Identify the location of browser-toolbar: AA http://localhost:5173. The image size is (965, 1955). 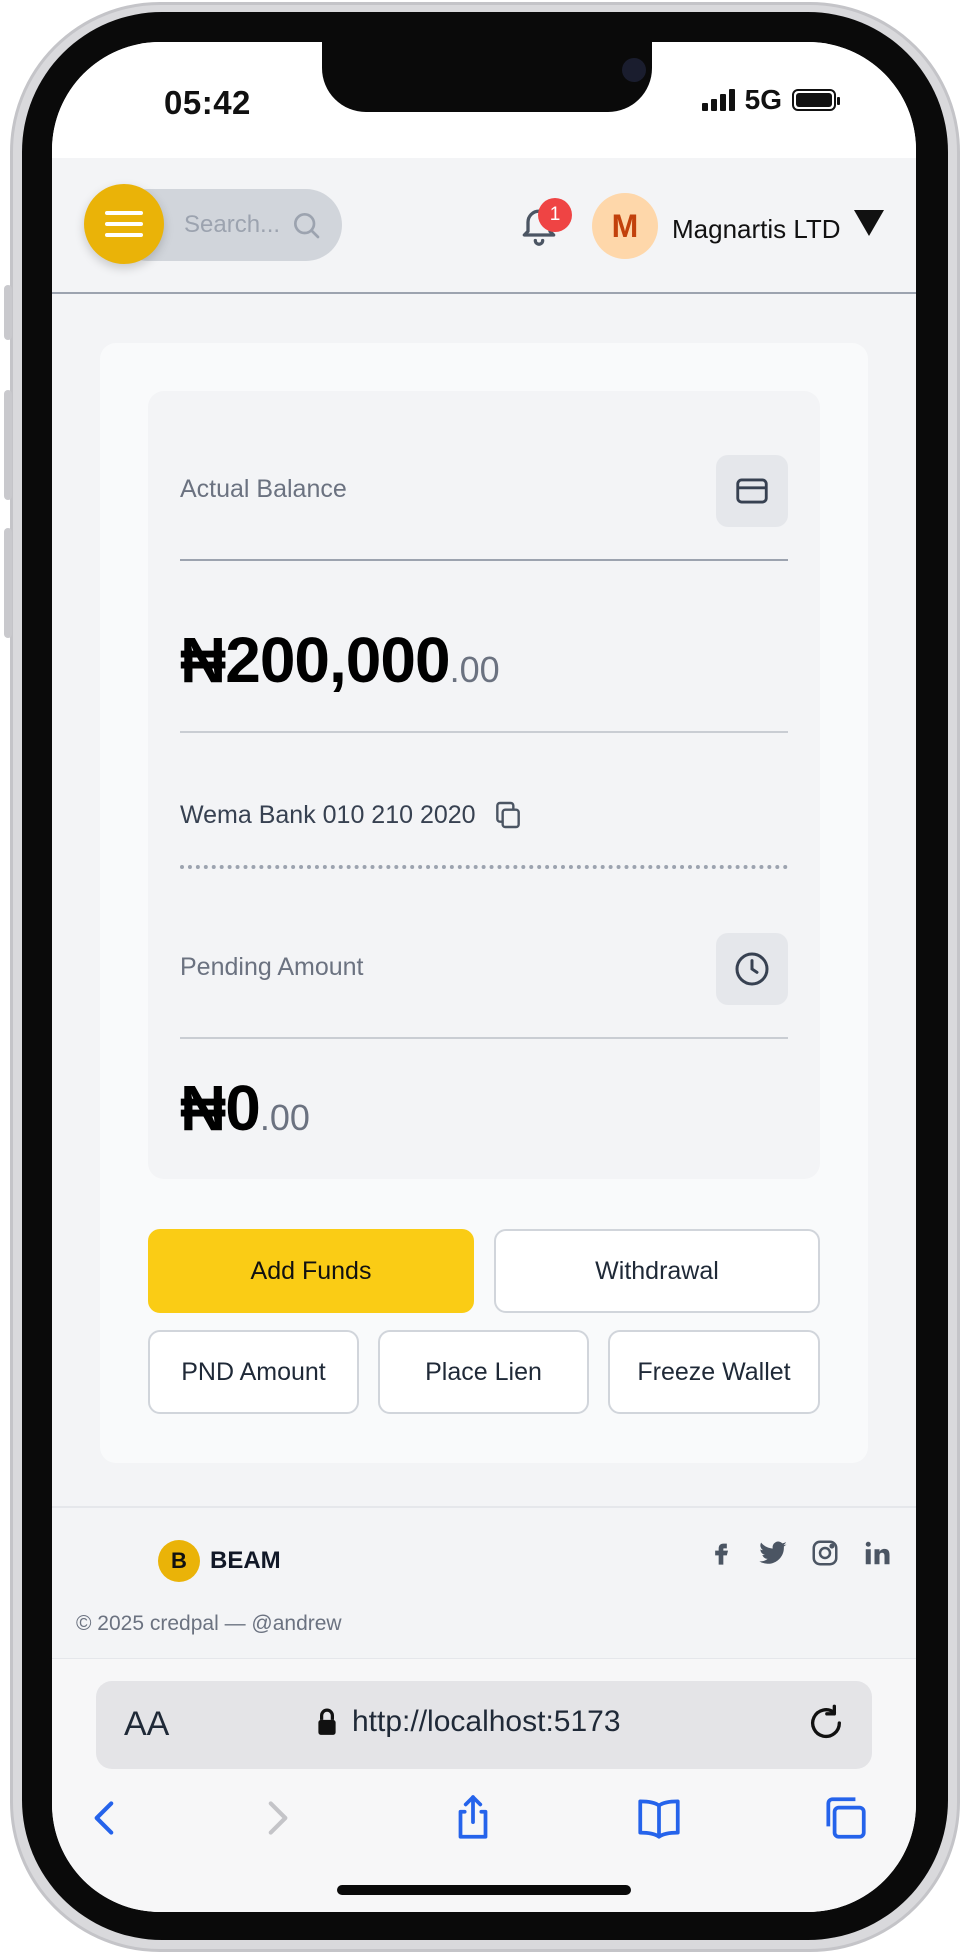
(484, 1785).